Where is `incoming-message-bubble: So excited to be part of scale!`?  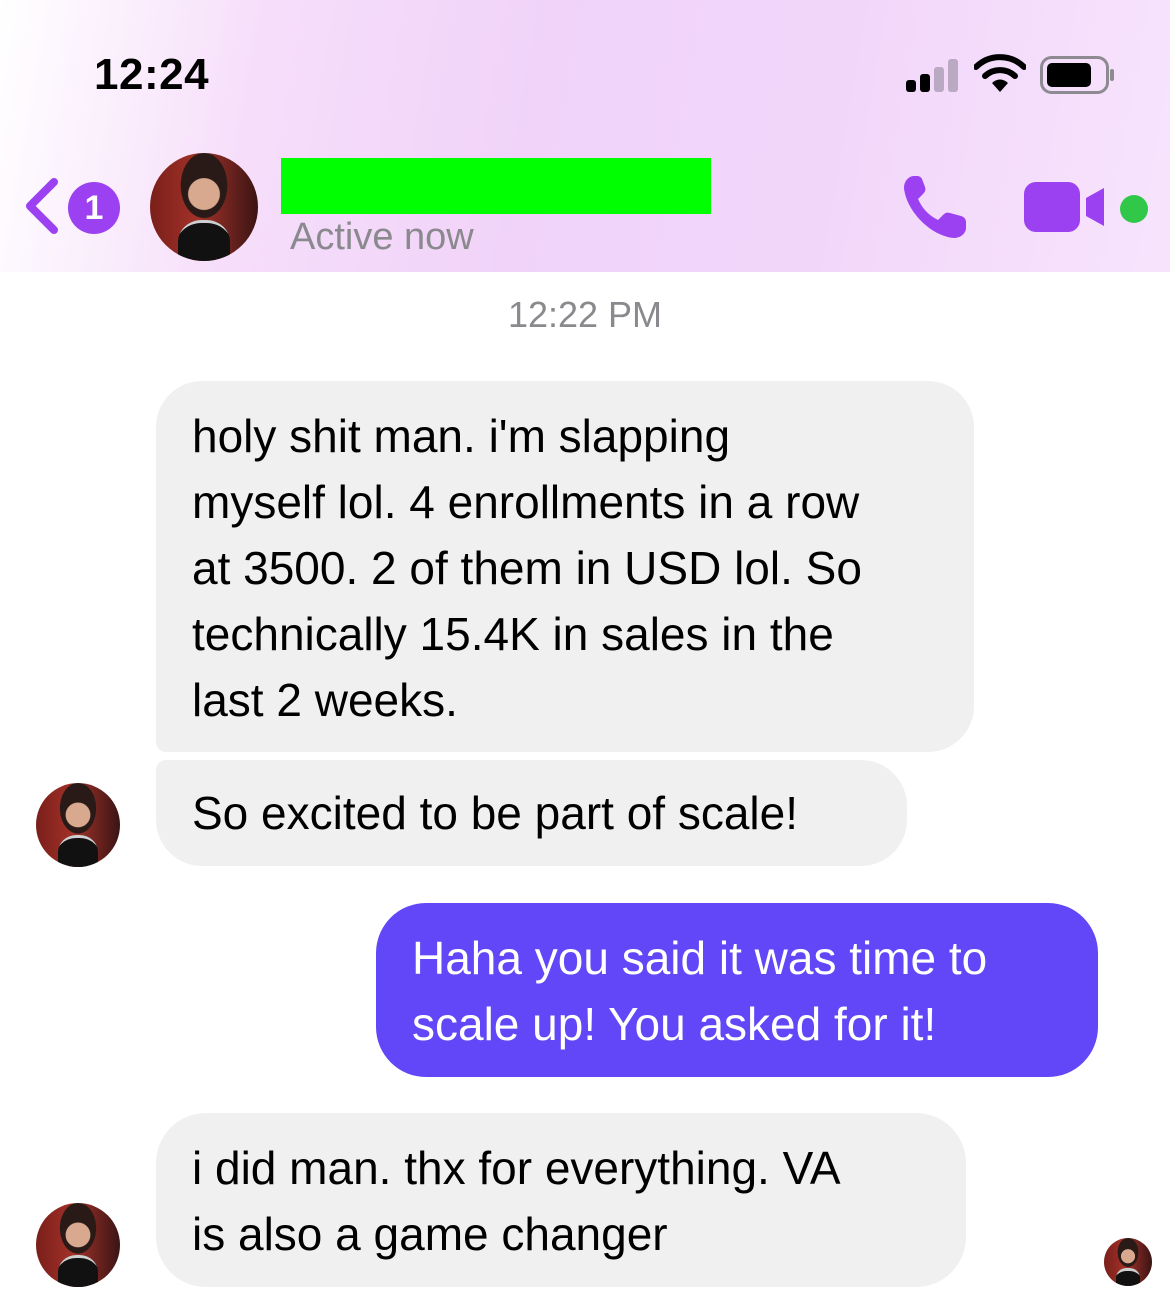 incoming-message-bubble: So excited to be part of scale! is located at coordinates (531, 813).